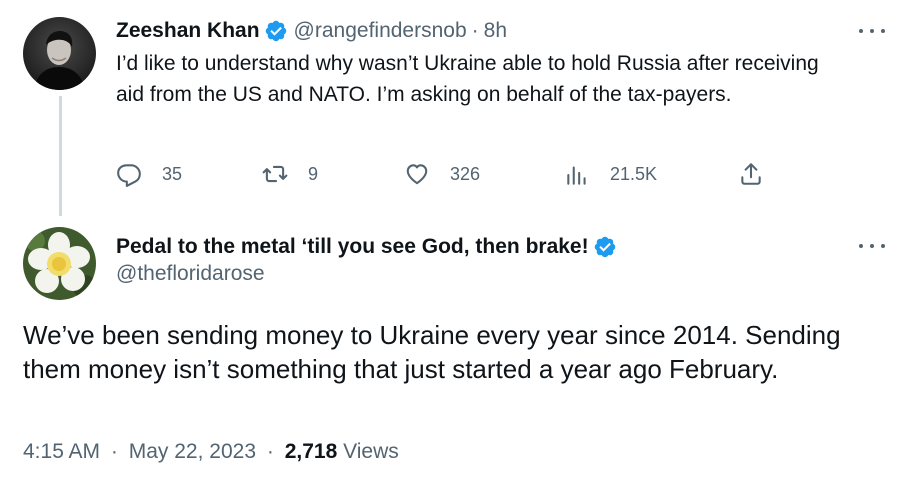 The height and width of the screenshot is (491, 907). What do you see at coordinates (576, 175) in the screenshot?
I see `views-icon` at bounding box center [576, 175].